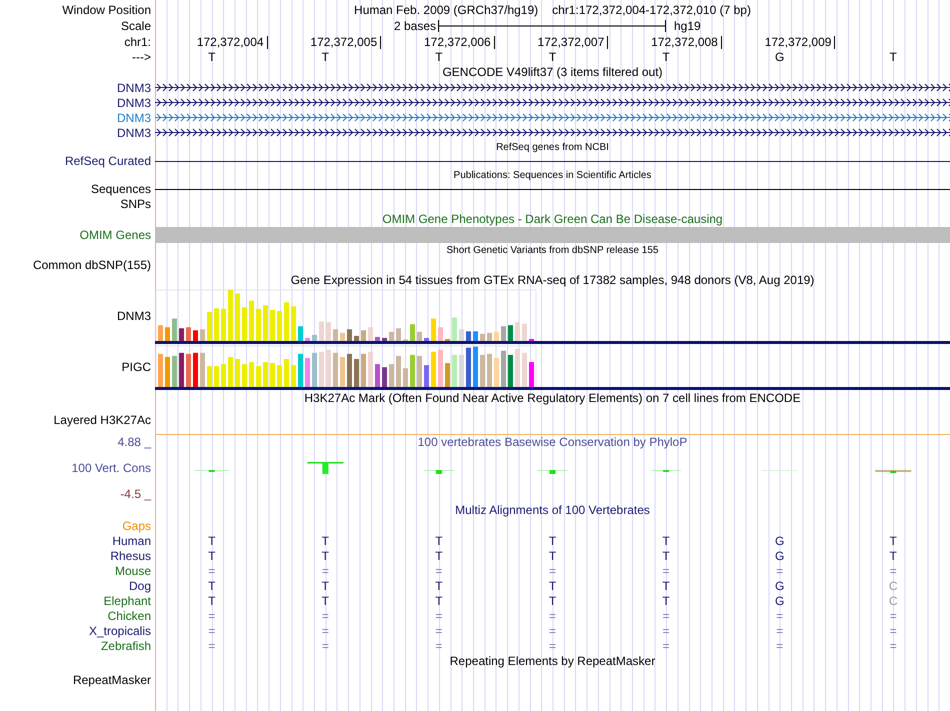 The image size is (950, 711). I want to click on axis-min-label: -4.5 _, so click(135, 494).